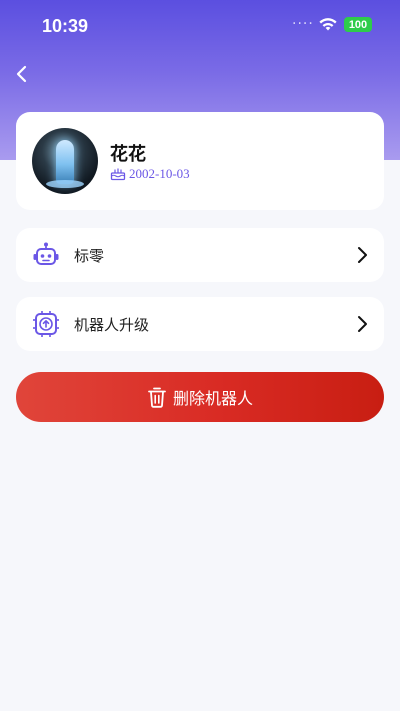 The width and height of the screenshot is (400, 711). I want to click on avatar, so click(65, 161).